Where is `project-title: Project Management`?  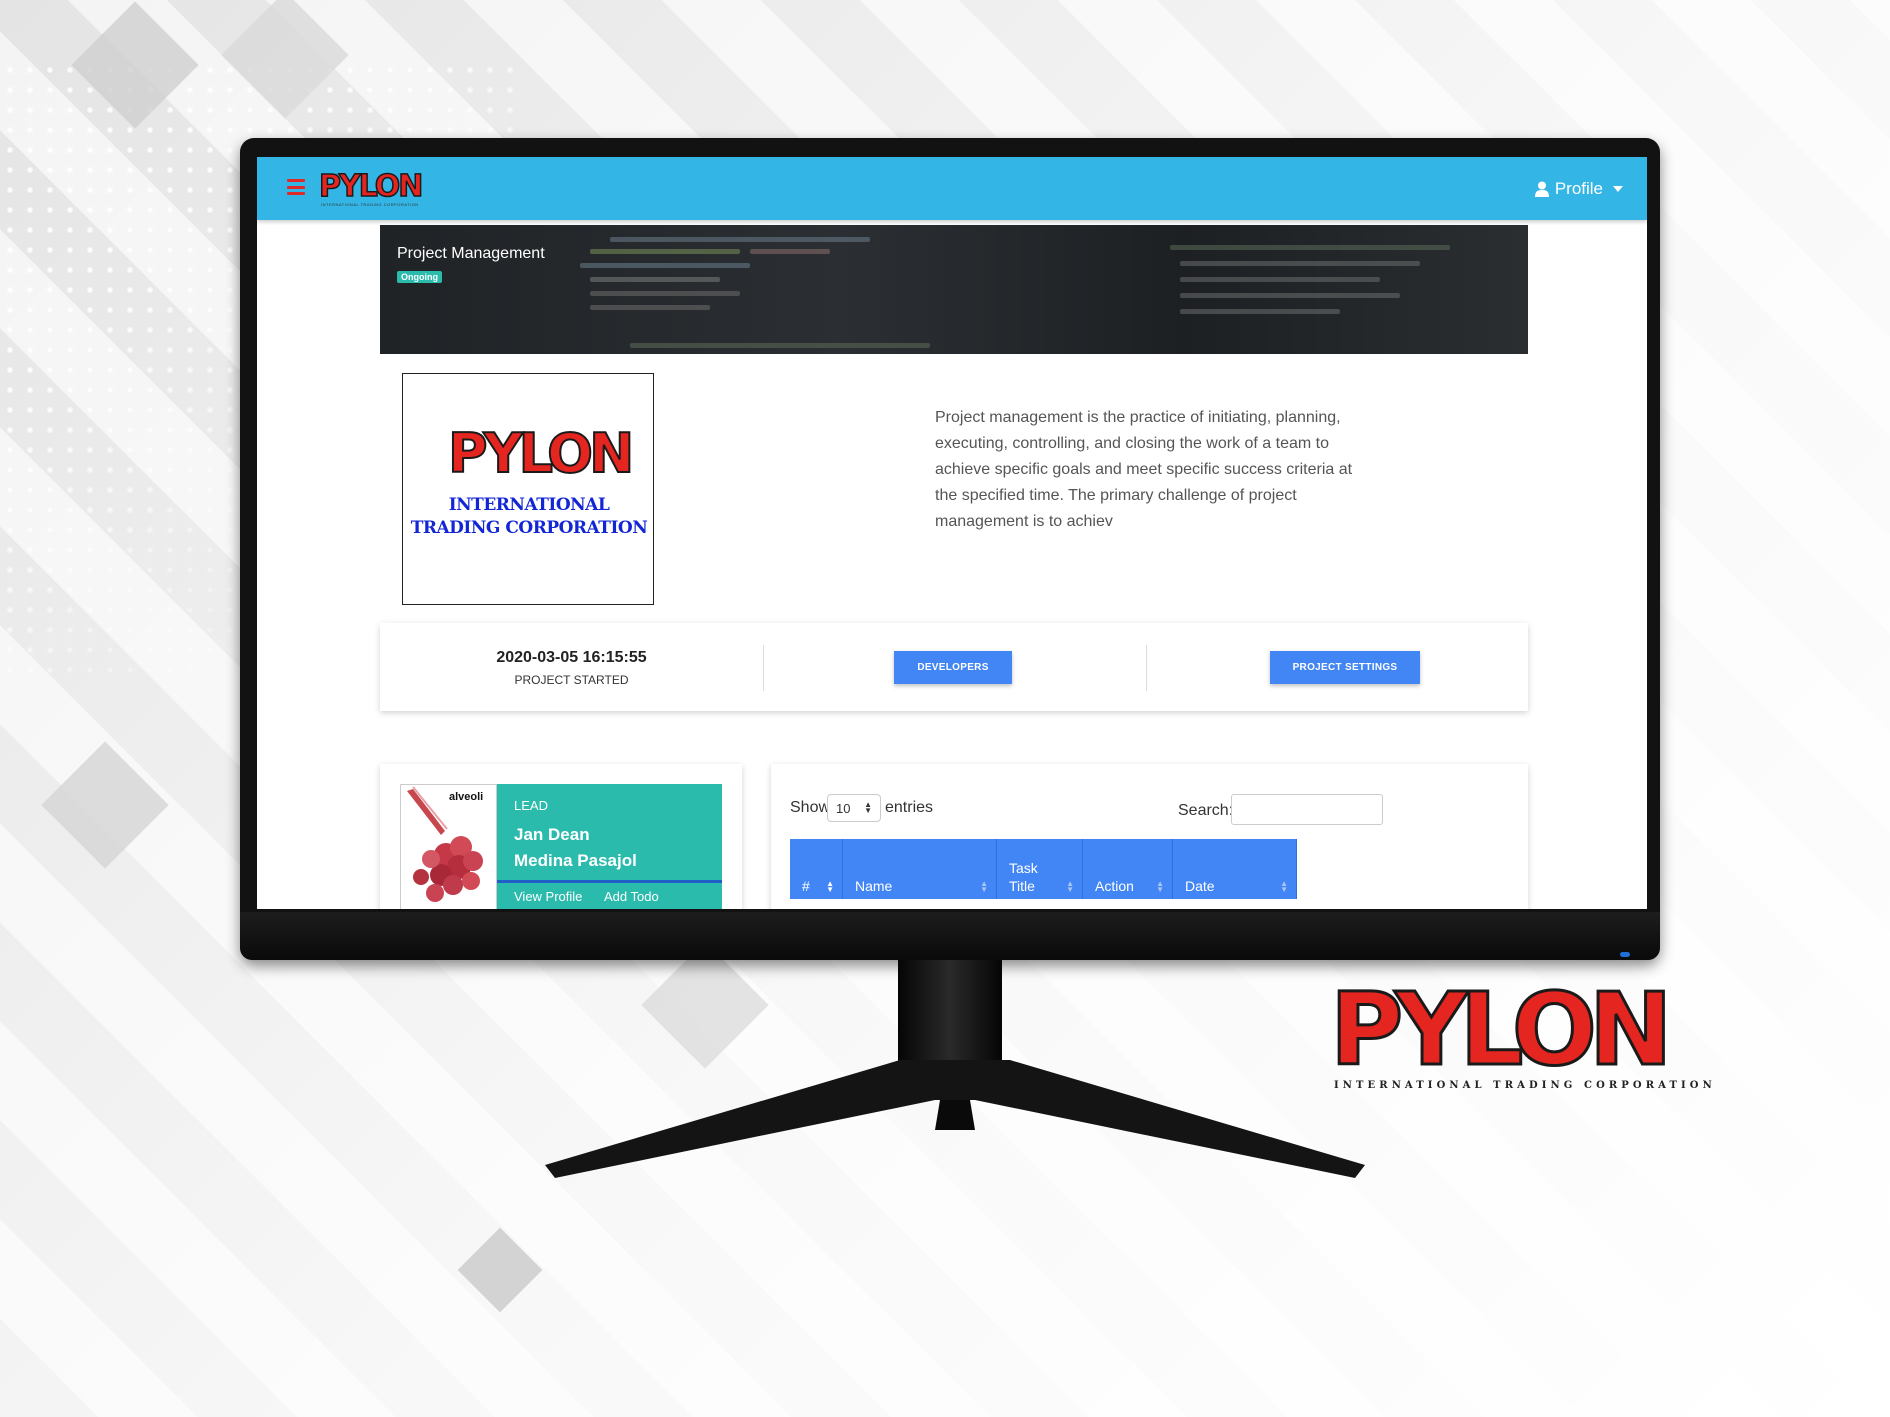 project-title: Project Management is located at coordinates (471, 253).